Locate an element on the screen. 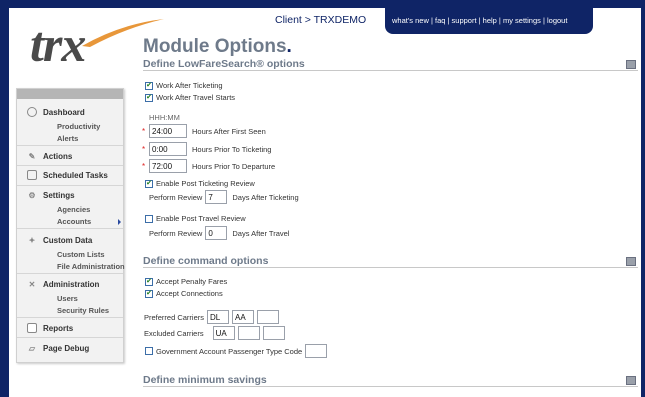  hours-prior-ticketing-label: Hours Prior To Ticketing is located at coordinates (232, 149).